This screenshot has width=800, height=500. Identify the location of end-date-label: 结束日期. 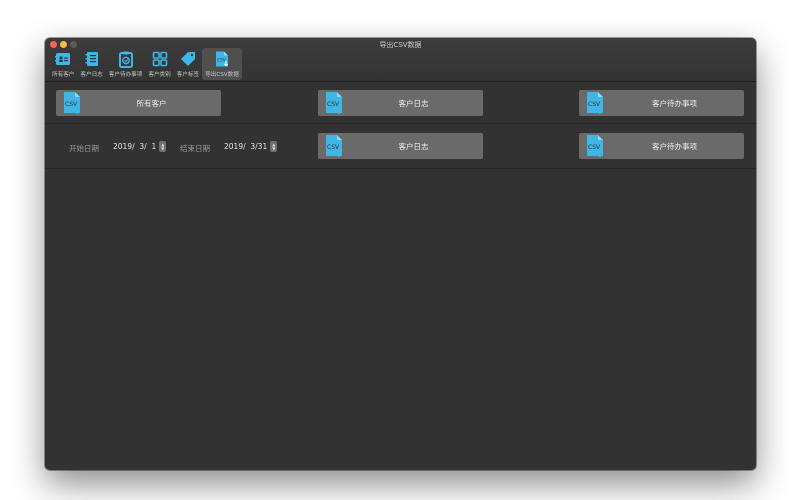
(195, 148).